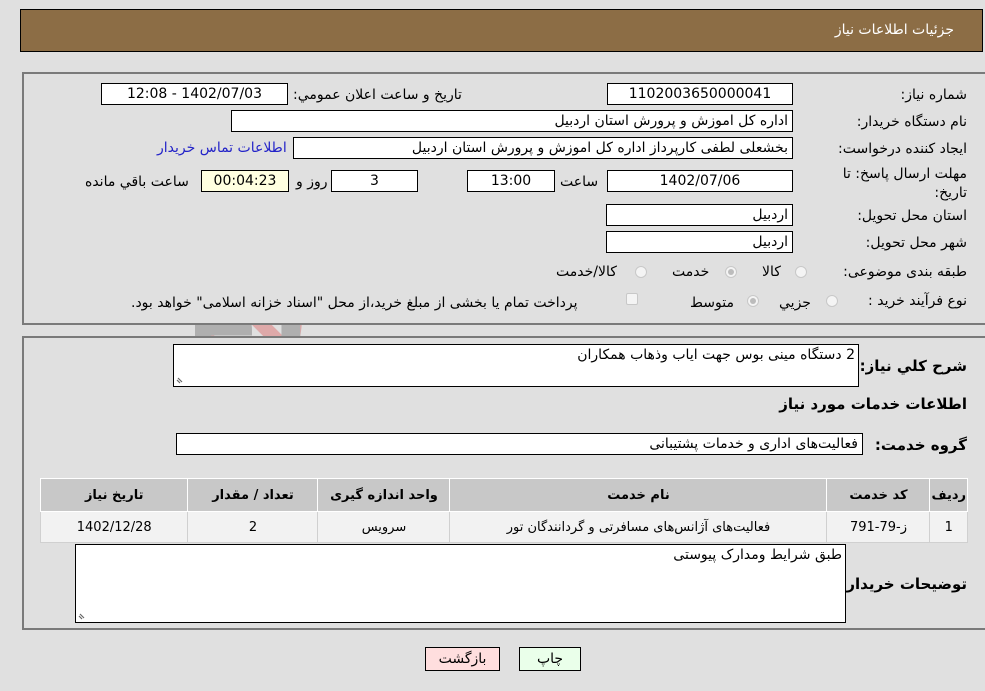 The height and width of the screenshot is (691, 985). Describe the element at coordinates (699, 242) in the screenshot. I see `city-field: اردبیل` at that location.